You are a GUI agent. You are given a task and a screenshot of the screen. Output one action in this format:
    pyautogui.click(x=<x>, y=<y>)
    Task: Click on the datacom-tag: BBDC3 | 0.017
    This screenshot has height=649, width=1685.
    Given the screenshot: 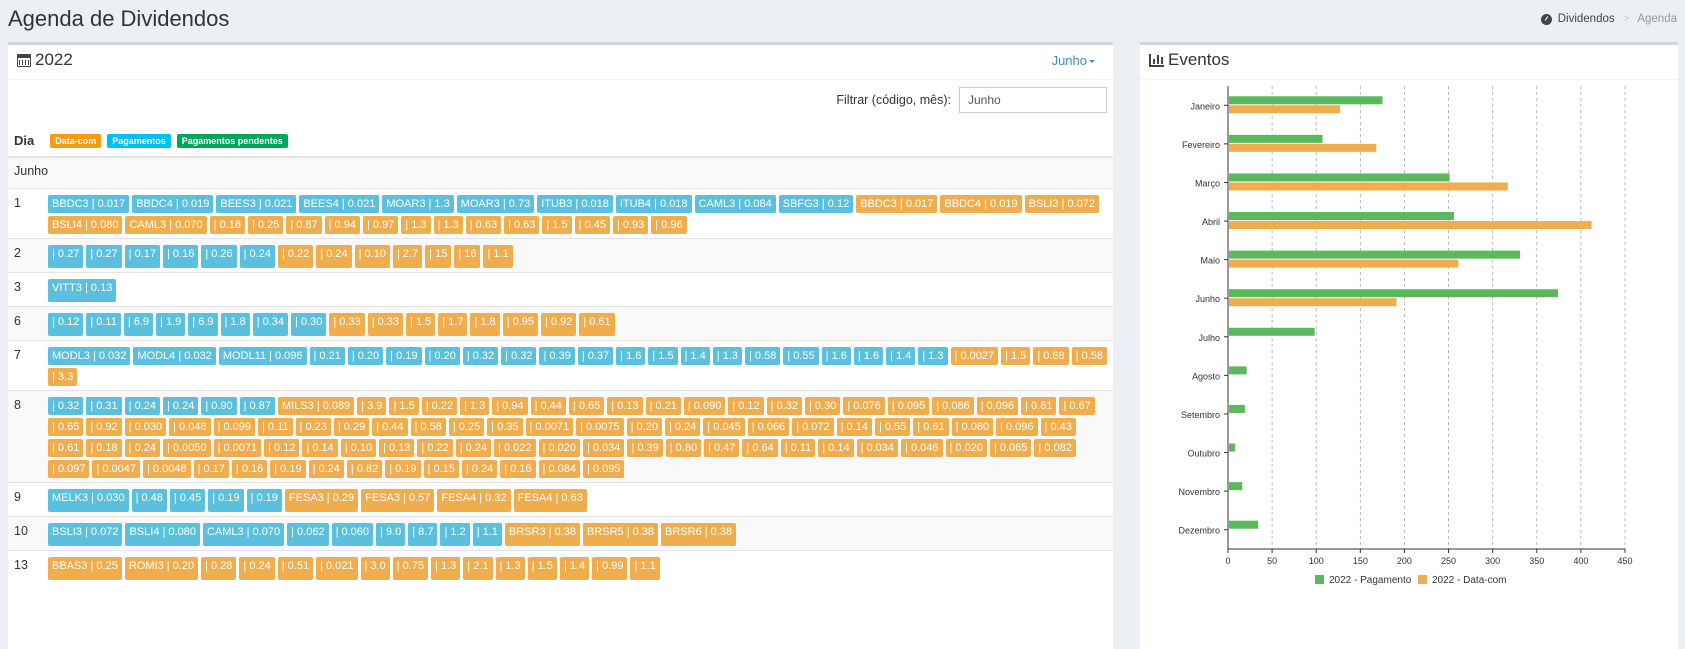 What is the action you would take?
    pyautogui.click(x=897, y=204)
    